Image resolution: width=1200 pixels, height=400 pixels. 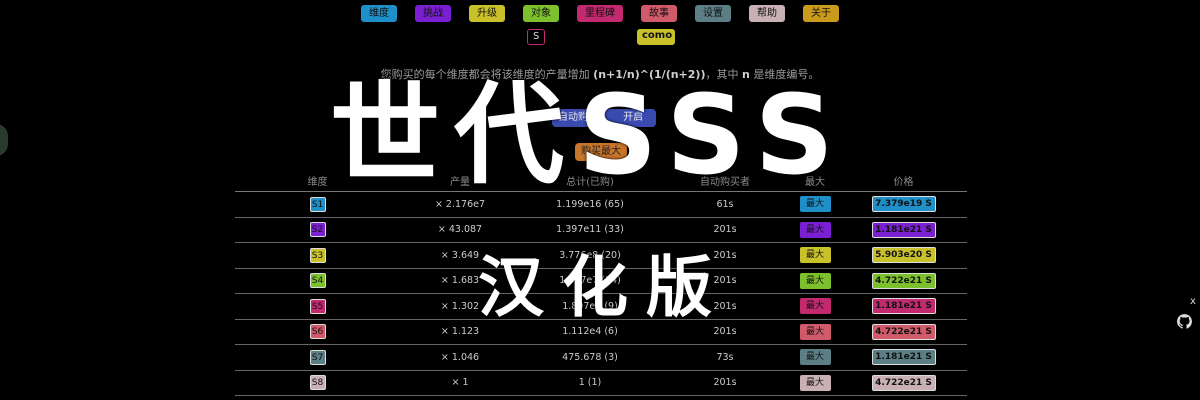 I want to click on multiplier-cell: × 43.087, so click(x=460, y=230).